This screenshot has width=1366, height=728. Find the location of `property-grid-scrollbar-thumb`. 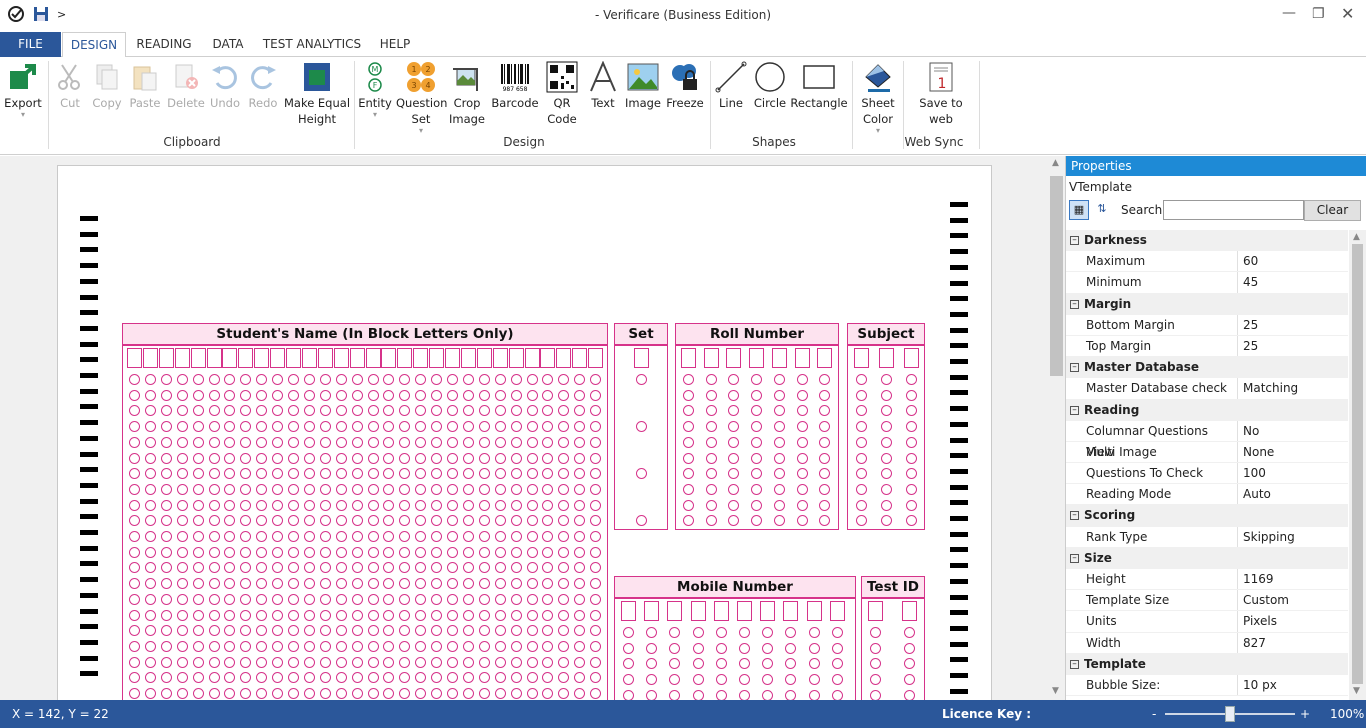

property-grid-scrollbar-thumb is located at coordinates (1357, 464).